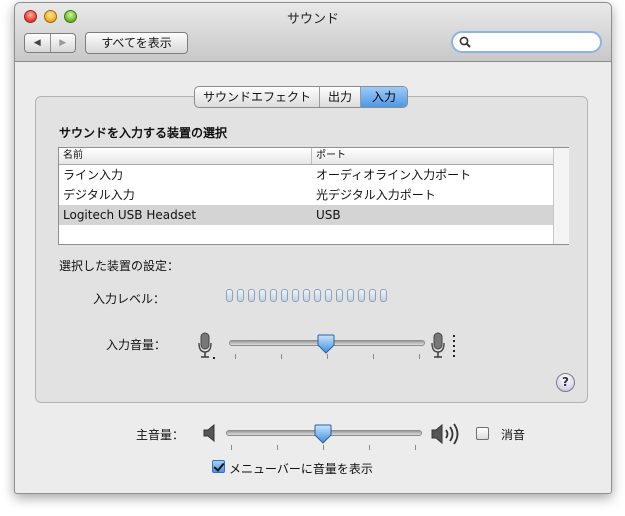 The height and width of the screenshot is (516, 625). What do you see at coordinates (136, 43) in the screenshot?
I see `show-all-button: すべてを表示` at bounding box center [136, 43].